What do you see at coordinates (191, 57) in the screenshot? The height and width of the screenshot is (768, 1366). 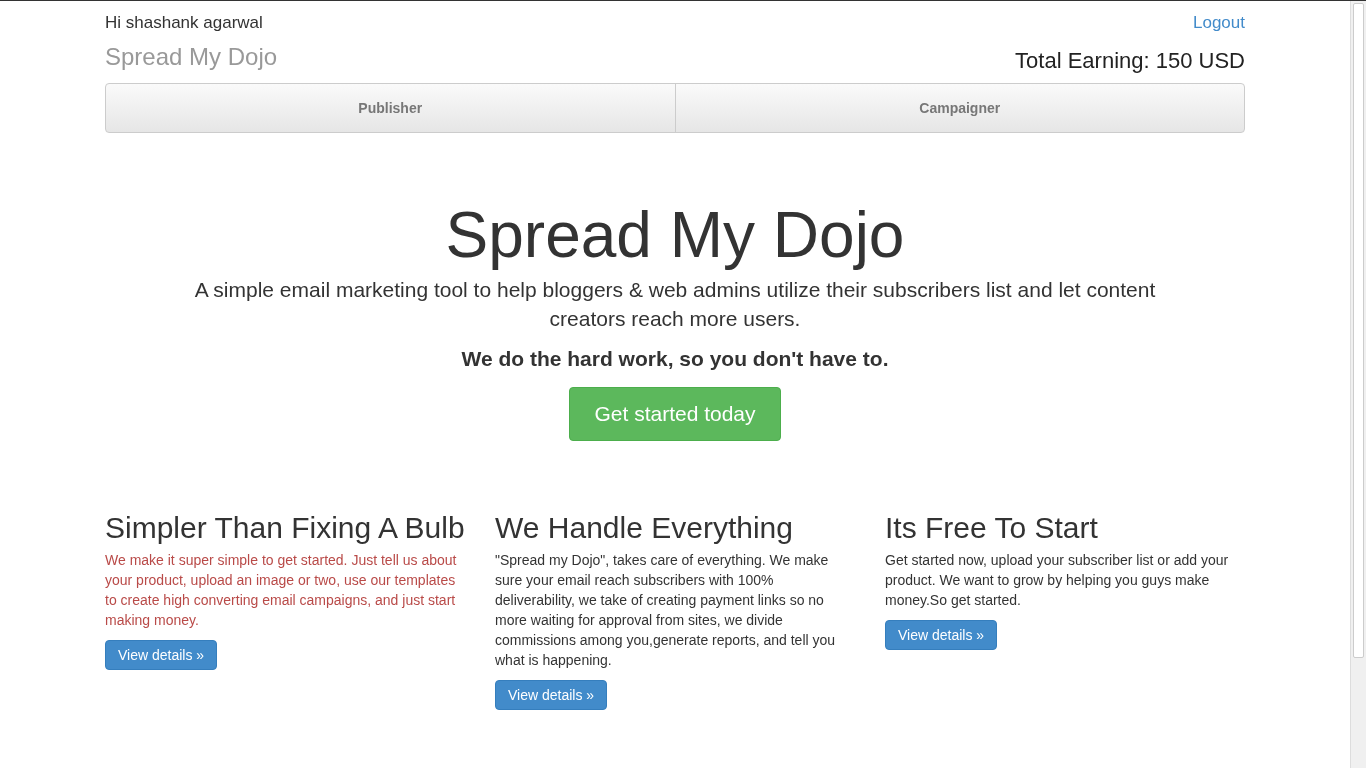 I see `brand-name: Spread My Dojo` at bounding box center [191, 57].